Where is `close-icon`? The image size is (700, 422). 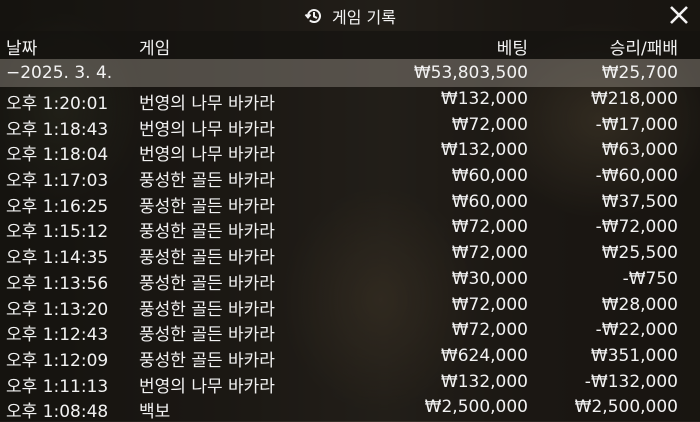
close-icon is located at coordinates (679, 15).